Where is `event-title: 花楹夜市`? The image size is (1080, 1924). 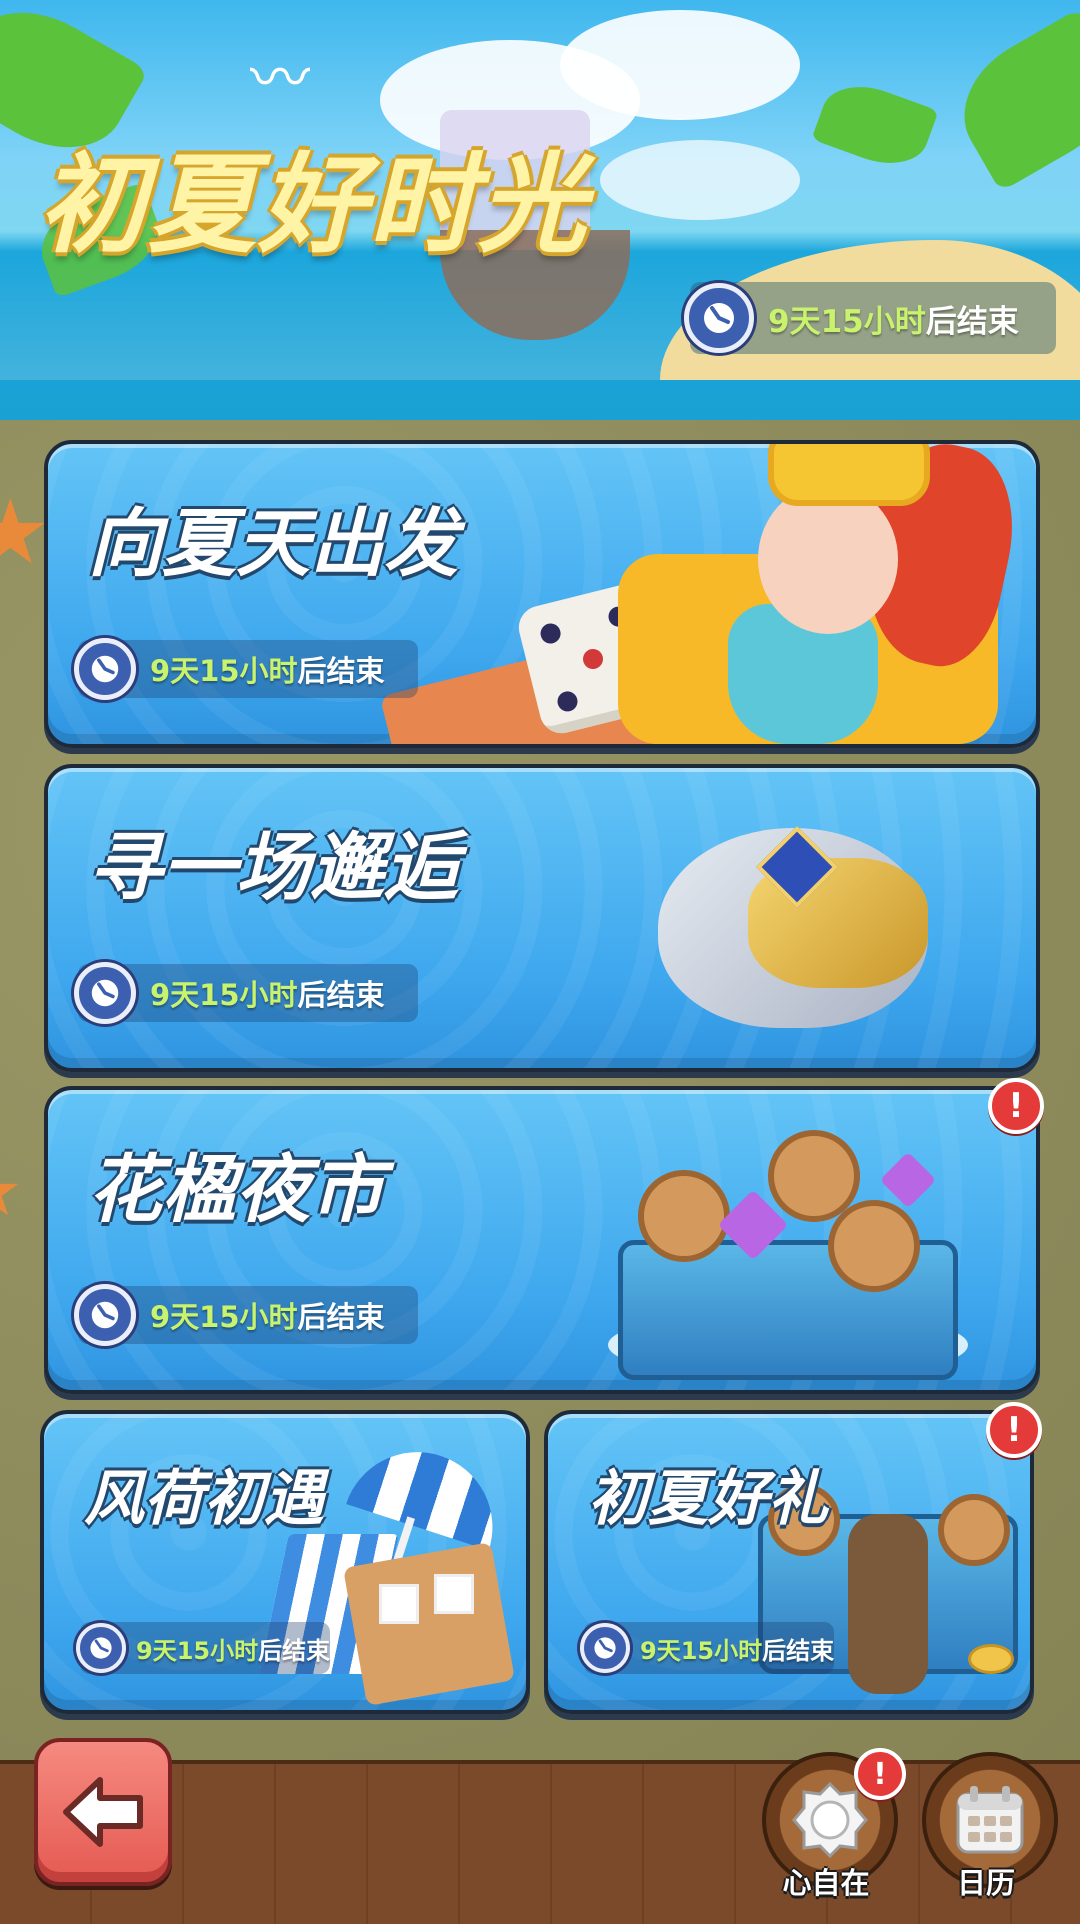 event-title: 花楹夜市 is located at coordinates (236, 1190).